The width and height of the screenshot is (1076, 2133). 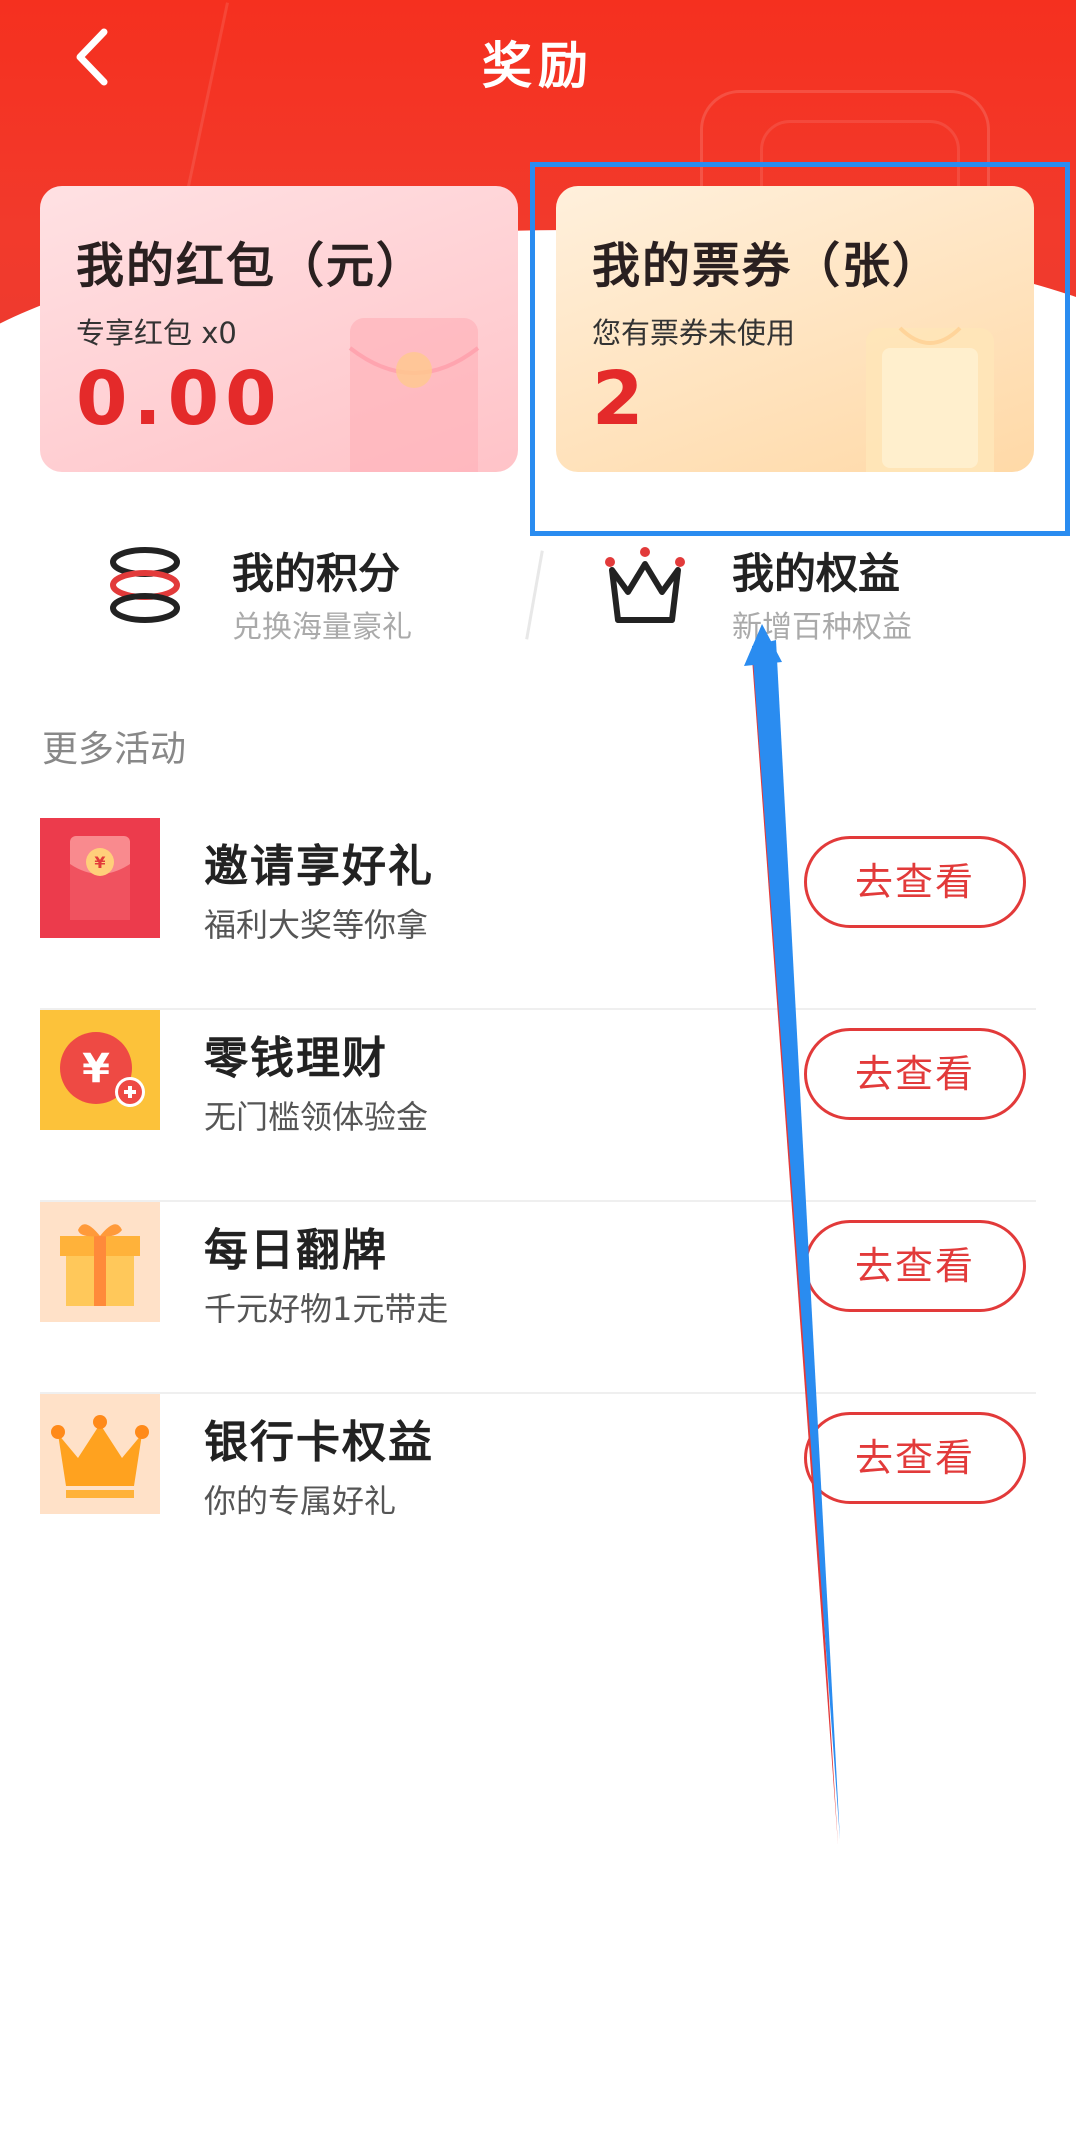 I want to click on ticket-title: 我的票券（张）, so click(x=767, y=266).